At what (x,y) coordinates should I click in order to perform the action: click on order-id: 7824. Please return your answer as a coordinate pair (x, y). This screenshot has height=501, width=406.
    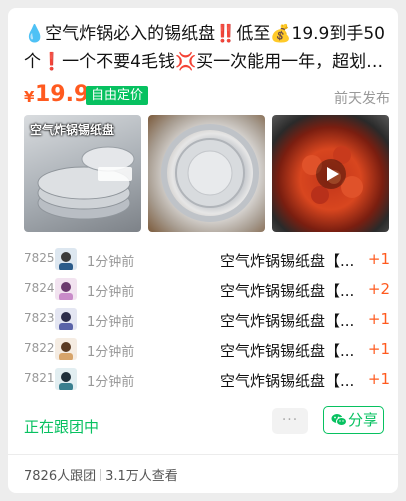
    Looking at the image, I should click on (39, 288).